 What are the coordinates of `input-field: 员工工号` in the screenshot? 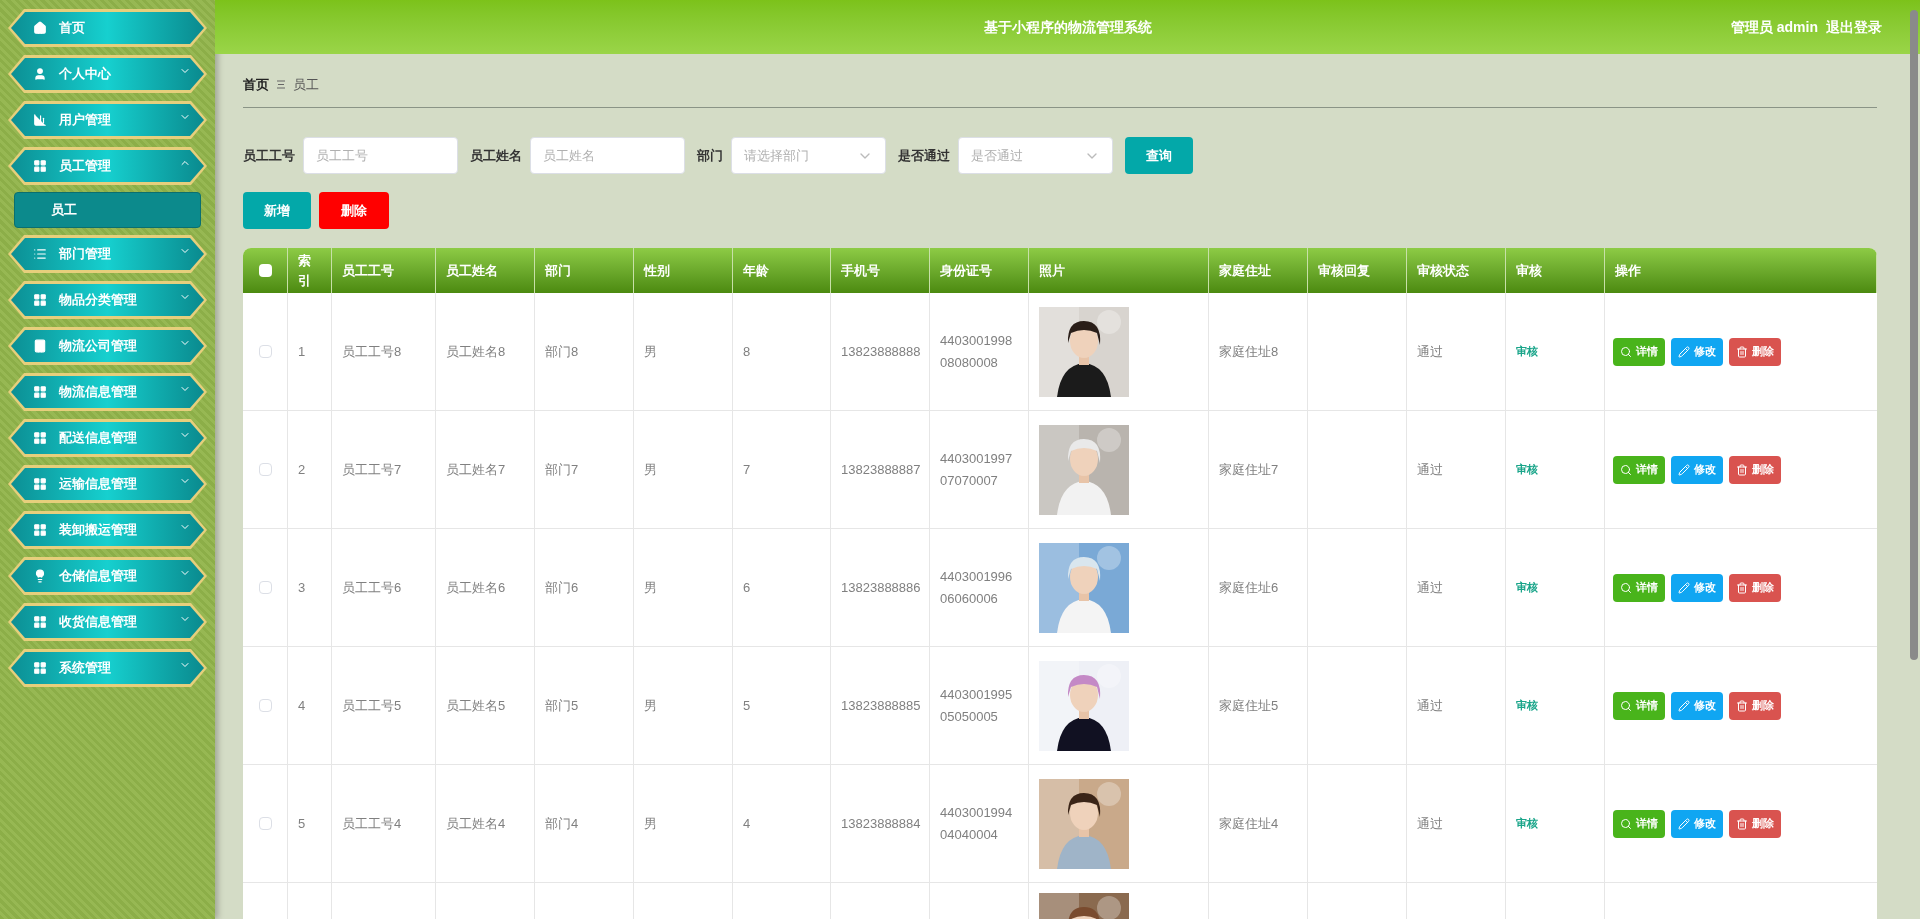 It's located at (380, 155).